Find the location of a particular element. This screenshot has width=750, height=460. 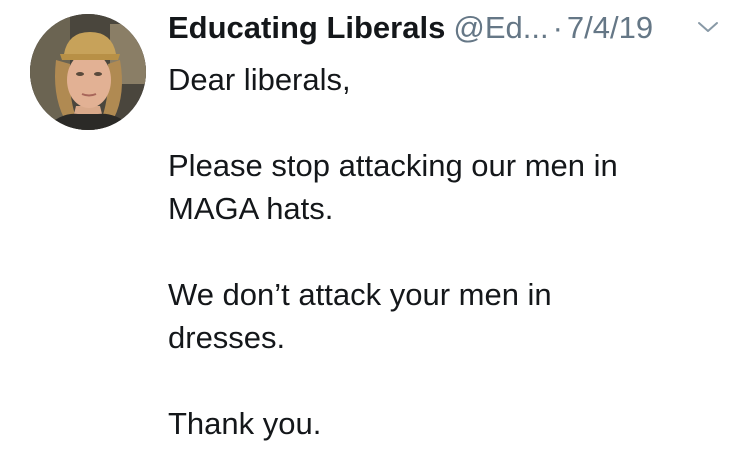

tweet-line: Dear liberals, is located at coordinates (259, 79).